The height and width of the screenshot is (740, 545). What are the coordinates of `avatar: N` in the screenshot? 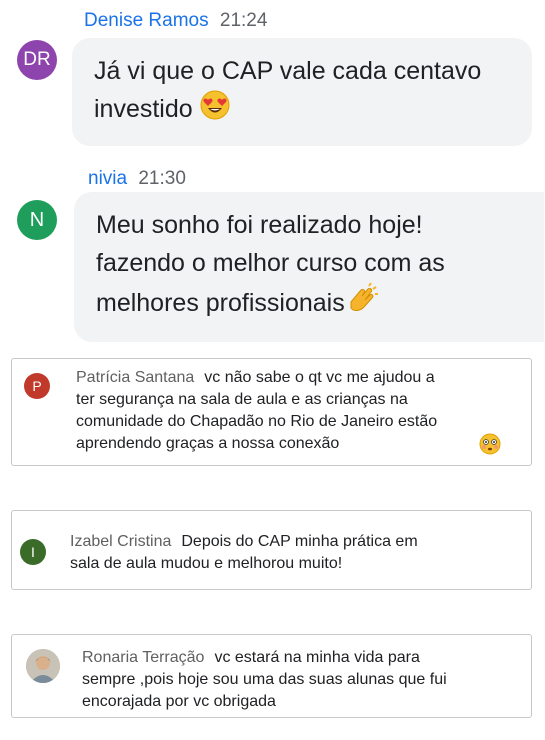 It's located at (37, 220).